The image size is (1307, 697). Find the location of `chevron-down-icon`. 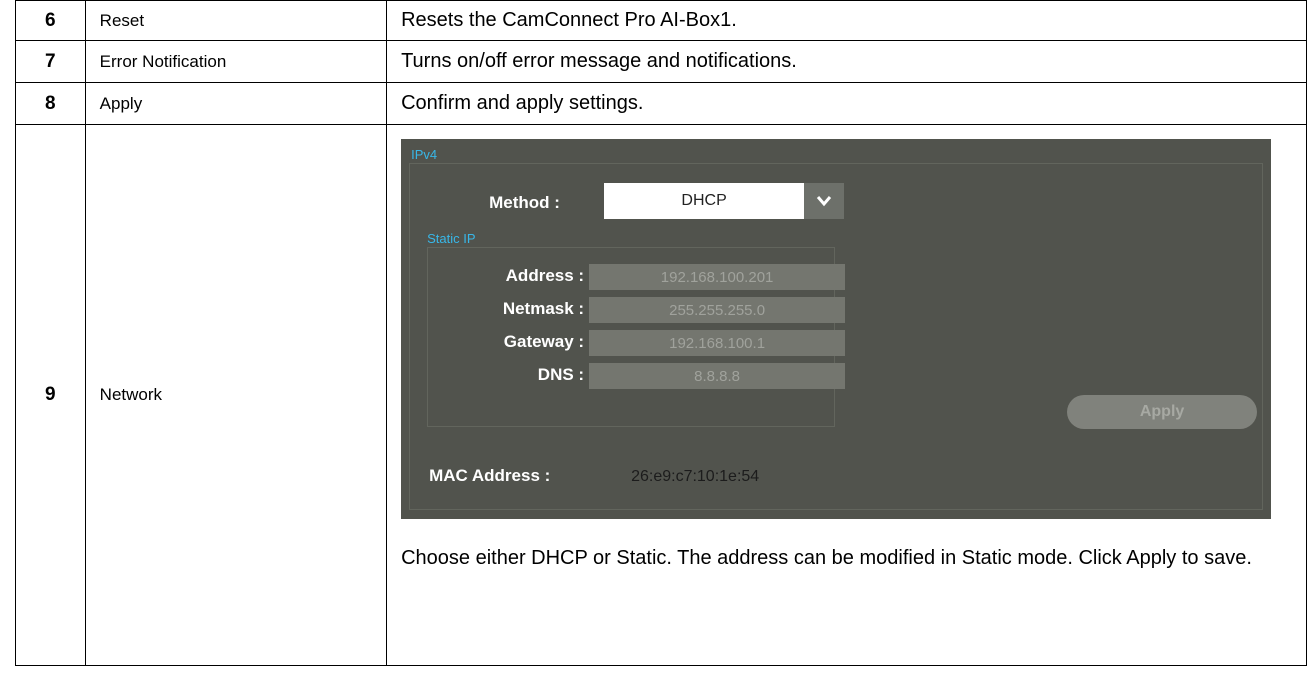

chevron-down-icon is located at coordinates (824, 201).